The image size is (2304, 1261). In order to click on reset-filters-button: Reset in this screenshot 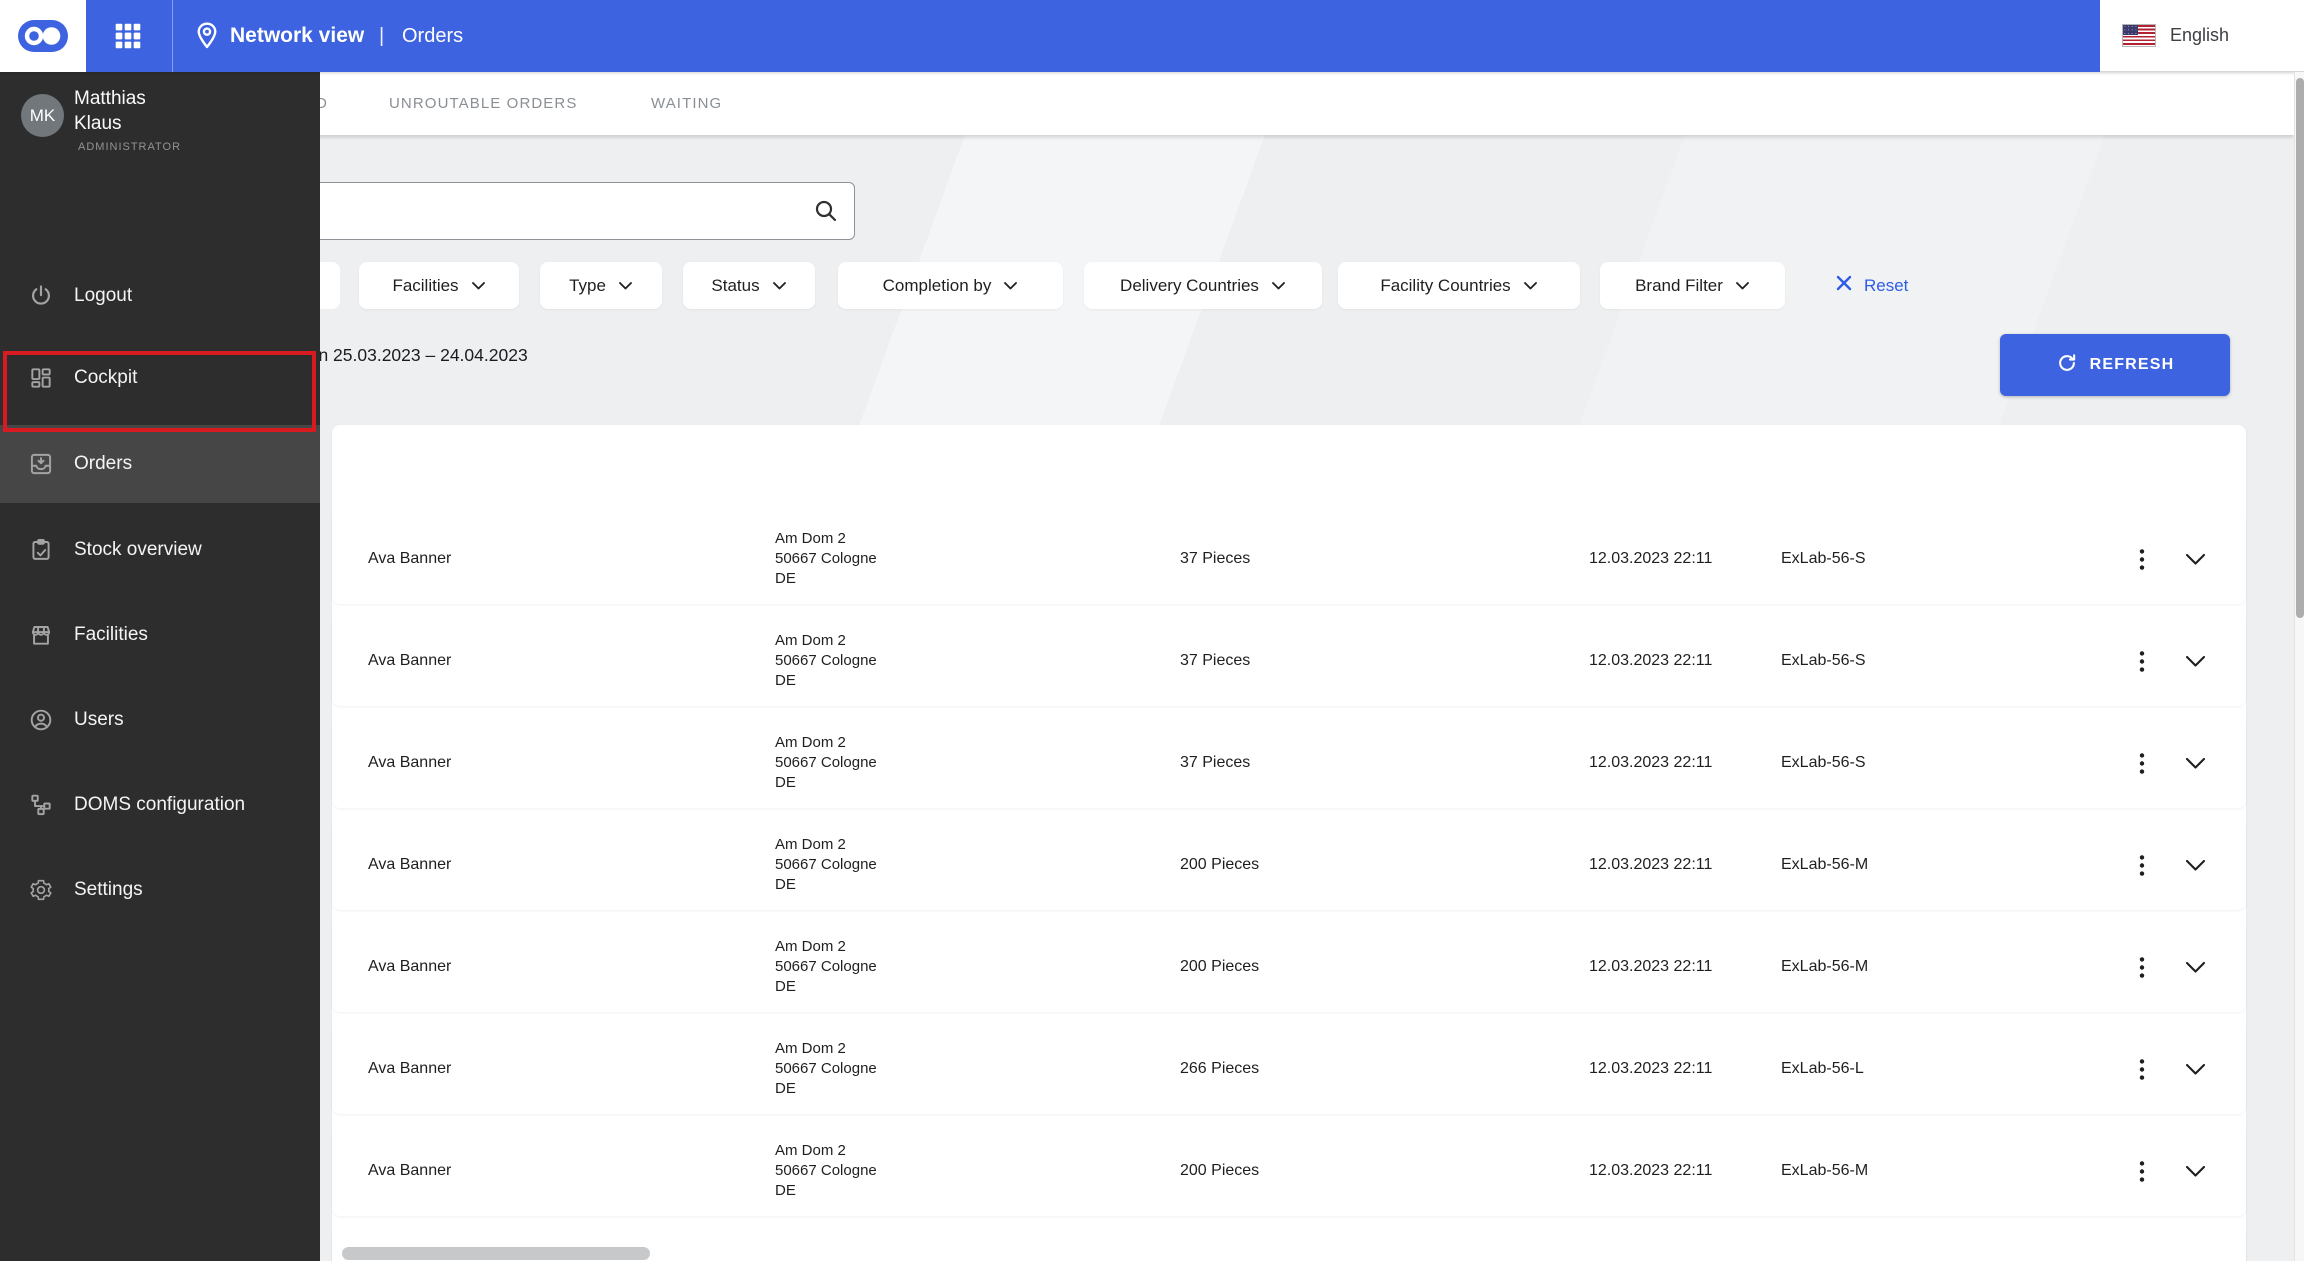, I will do `click(1871, 285)`.